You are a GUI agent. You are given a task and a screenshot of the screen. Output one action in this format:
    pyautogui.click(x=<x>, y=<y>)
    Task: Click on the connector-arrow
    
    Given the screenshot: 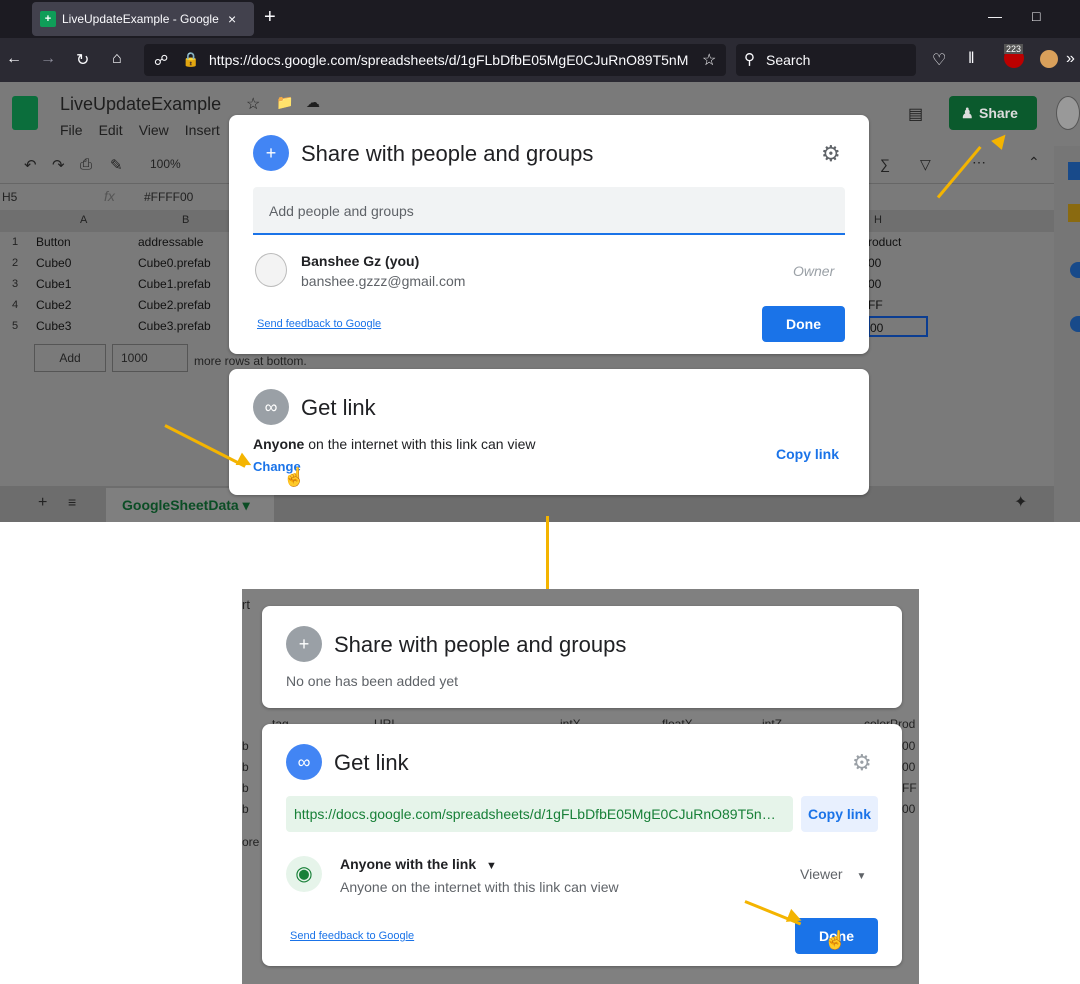 What is the action you would take?
    pyautogui.click(x=547, y=555)
    